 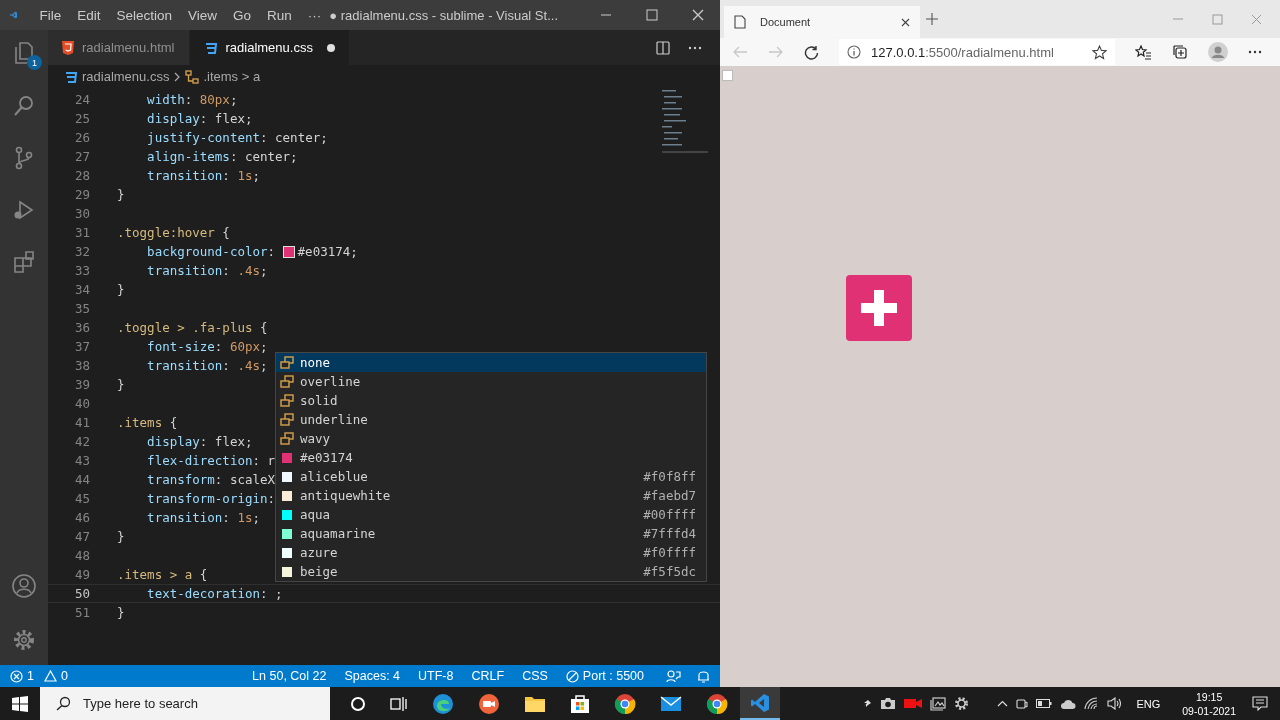 I want to click on gallery-icon, so click(x=938, y=703).